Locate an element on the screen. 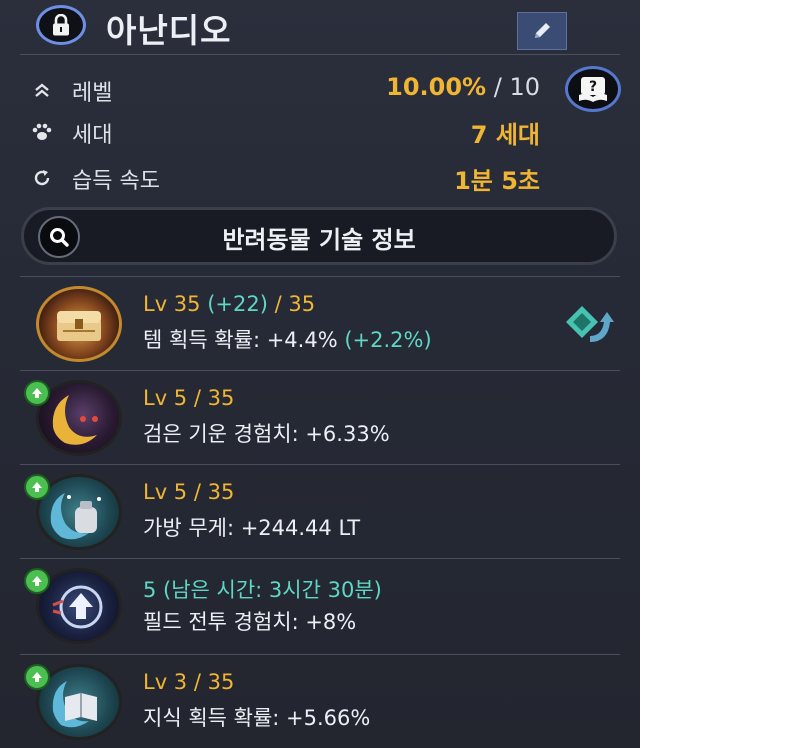 This screenshot has height=748, width=800. stat-generation: 세대 7 세대 is located at coordinates (285, 132).